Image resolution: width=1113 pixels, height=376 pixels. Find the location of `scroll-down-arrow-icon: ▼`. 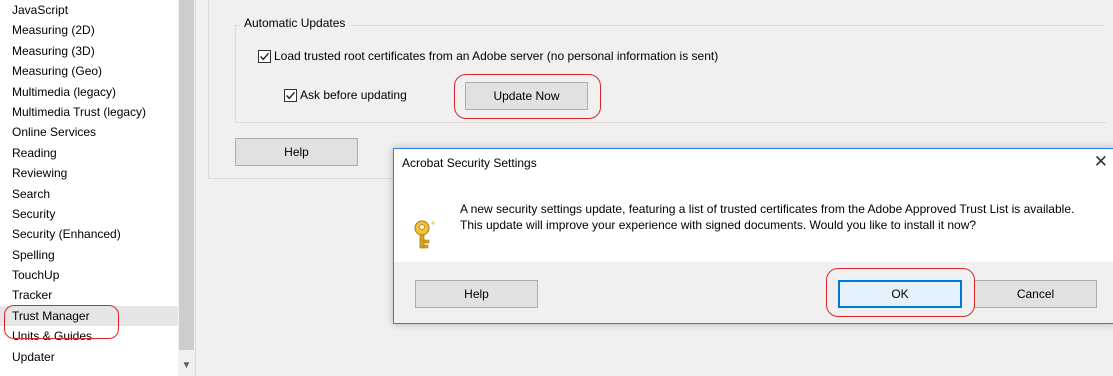

scroll-down-arrow-icon: ▼ is located at coordinates (186, 366).